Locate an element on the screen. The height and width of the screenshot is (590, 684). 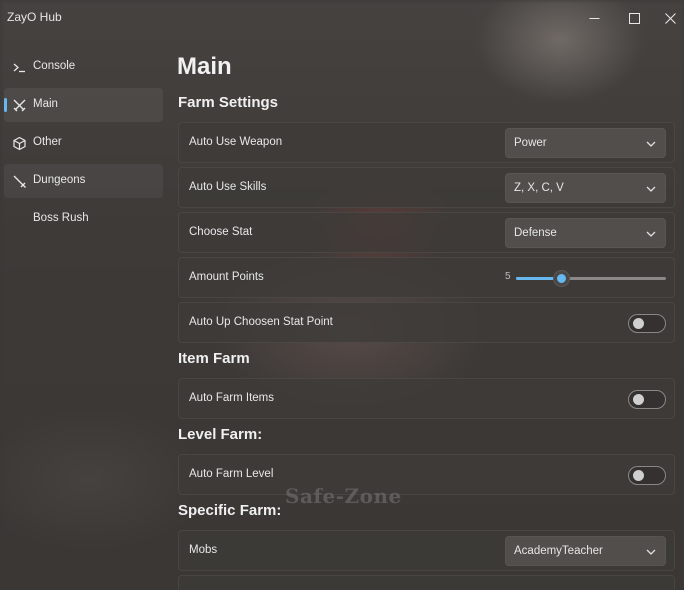
setting-label: Auto Use Skills is located at coordinates (228, 187).